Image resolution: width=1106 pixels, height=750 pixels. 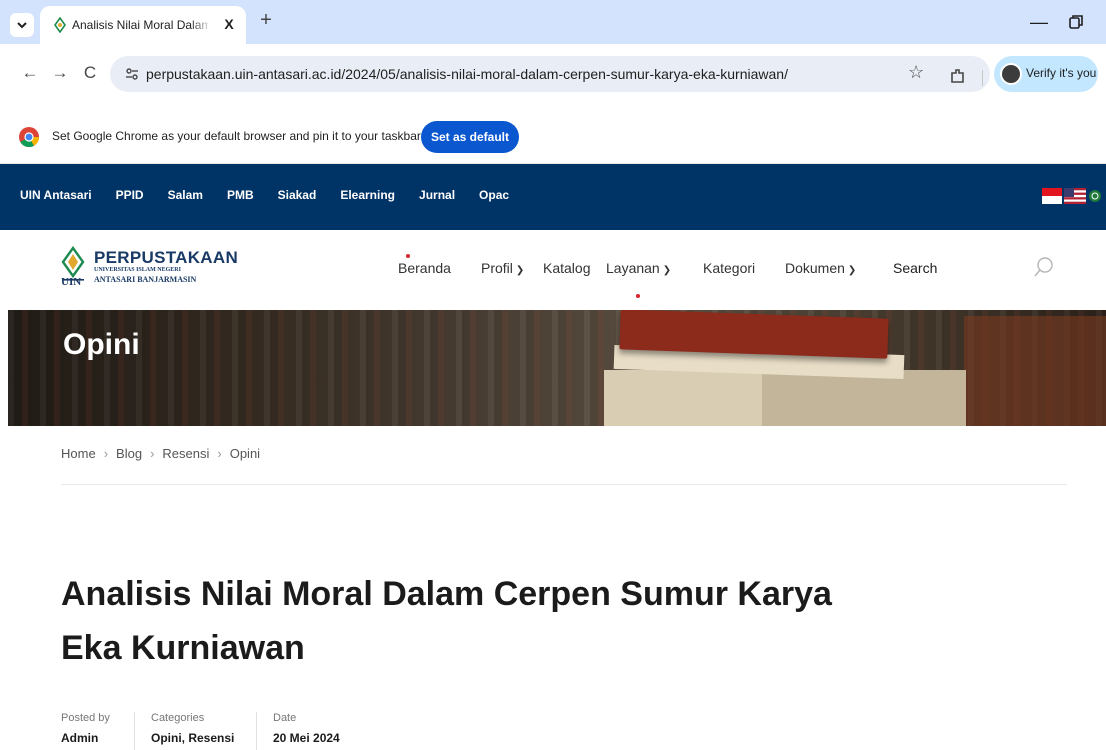 I want to click on site-info-icon, so click(x=132, y=74).